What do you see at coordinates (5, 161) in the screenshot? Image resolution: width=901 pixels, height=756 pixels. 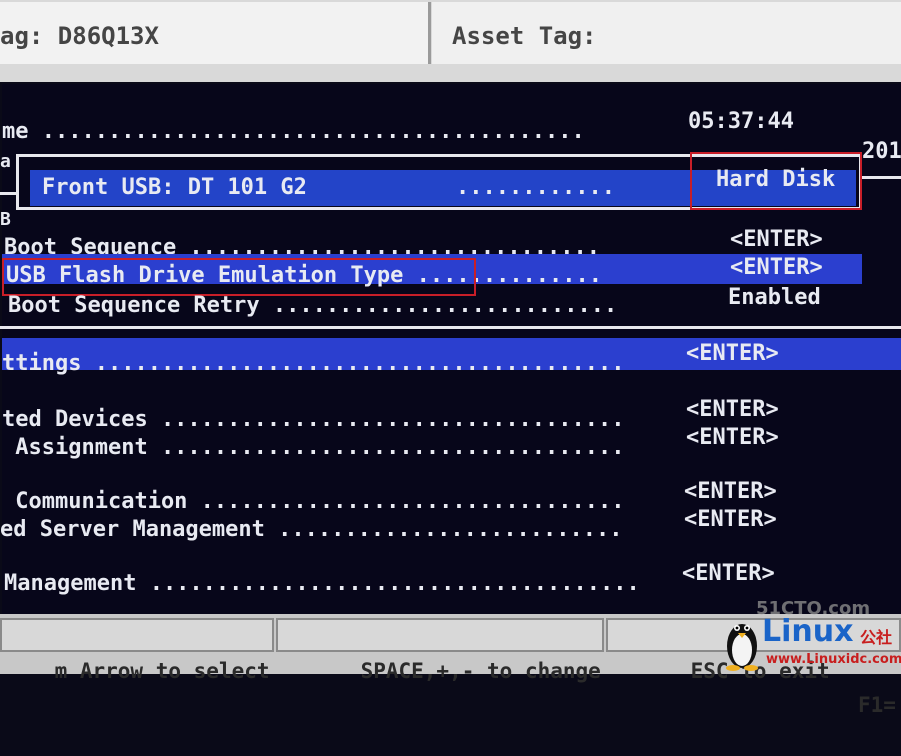 I see `left-fragment-a: a` at bounding box center [5, 161].